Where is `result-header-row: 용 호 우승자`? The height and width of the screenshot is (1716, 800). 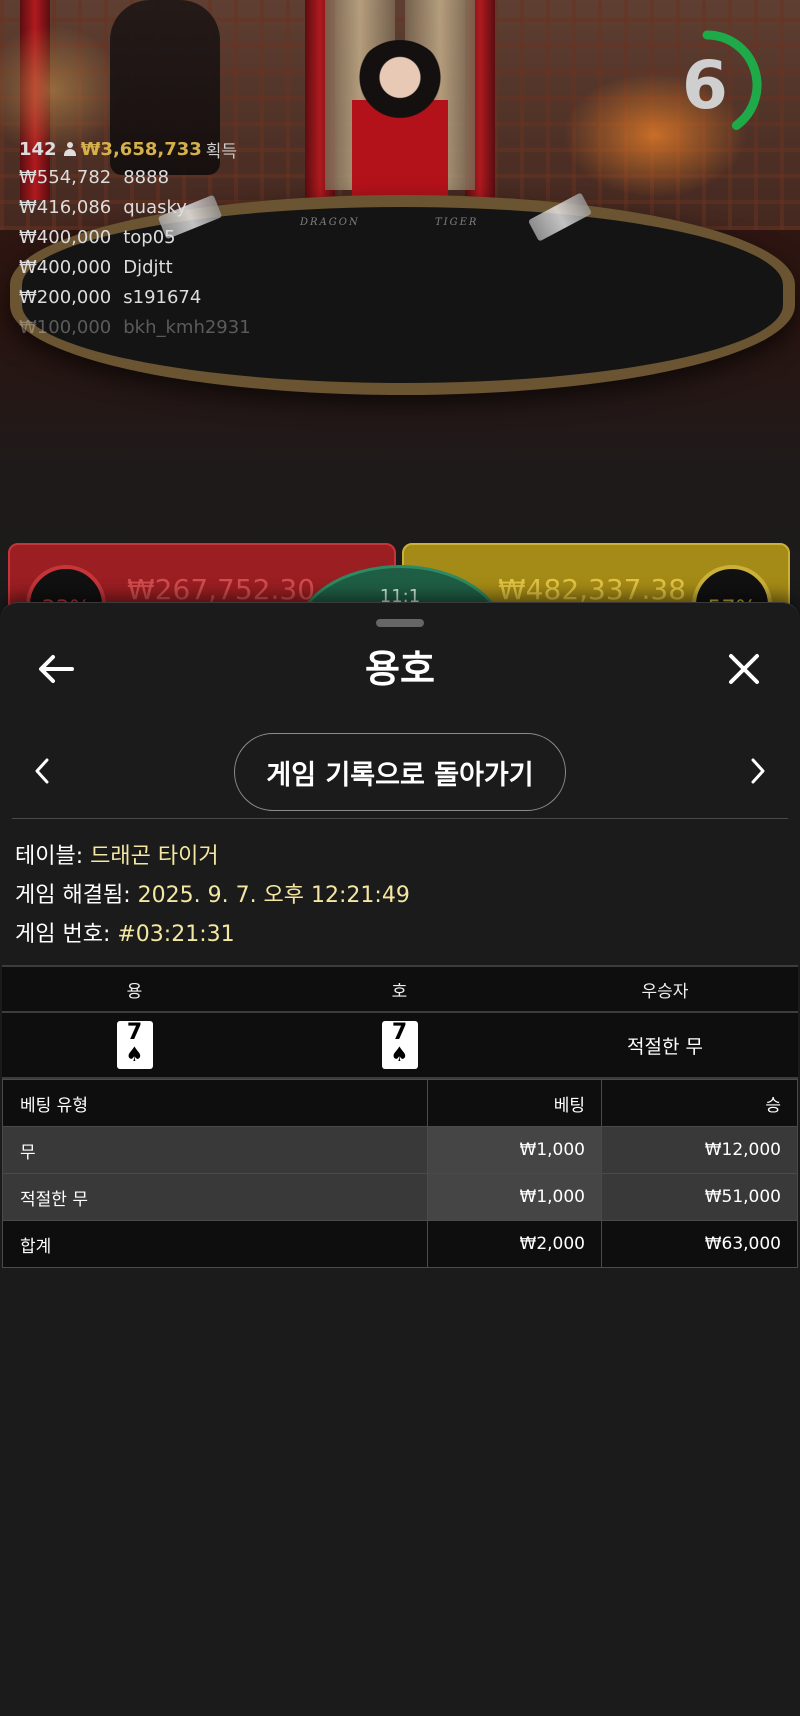 result-header-row: 용 호 우승자 is located at coordinates (400, 989).